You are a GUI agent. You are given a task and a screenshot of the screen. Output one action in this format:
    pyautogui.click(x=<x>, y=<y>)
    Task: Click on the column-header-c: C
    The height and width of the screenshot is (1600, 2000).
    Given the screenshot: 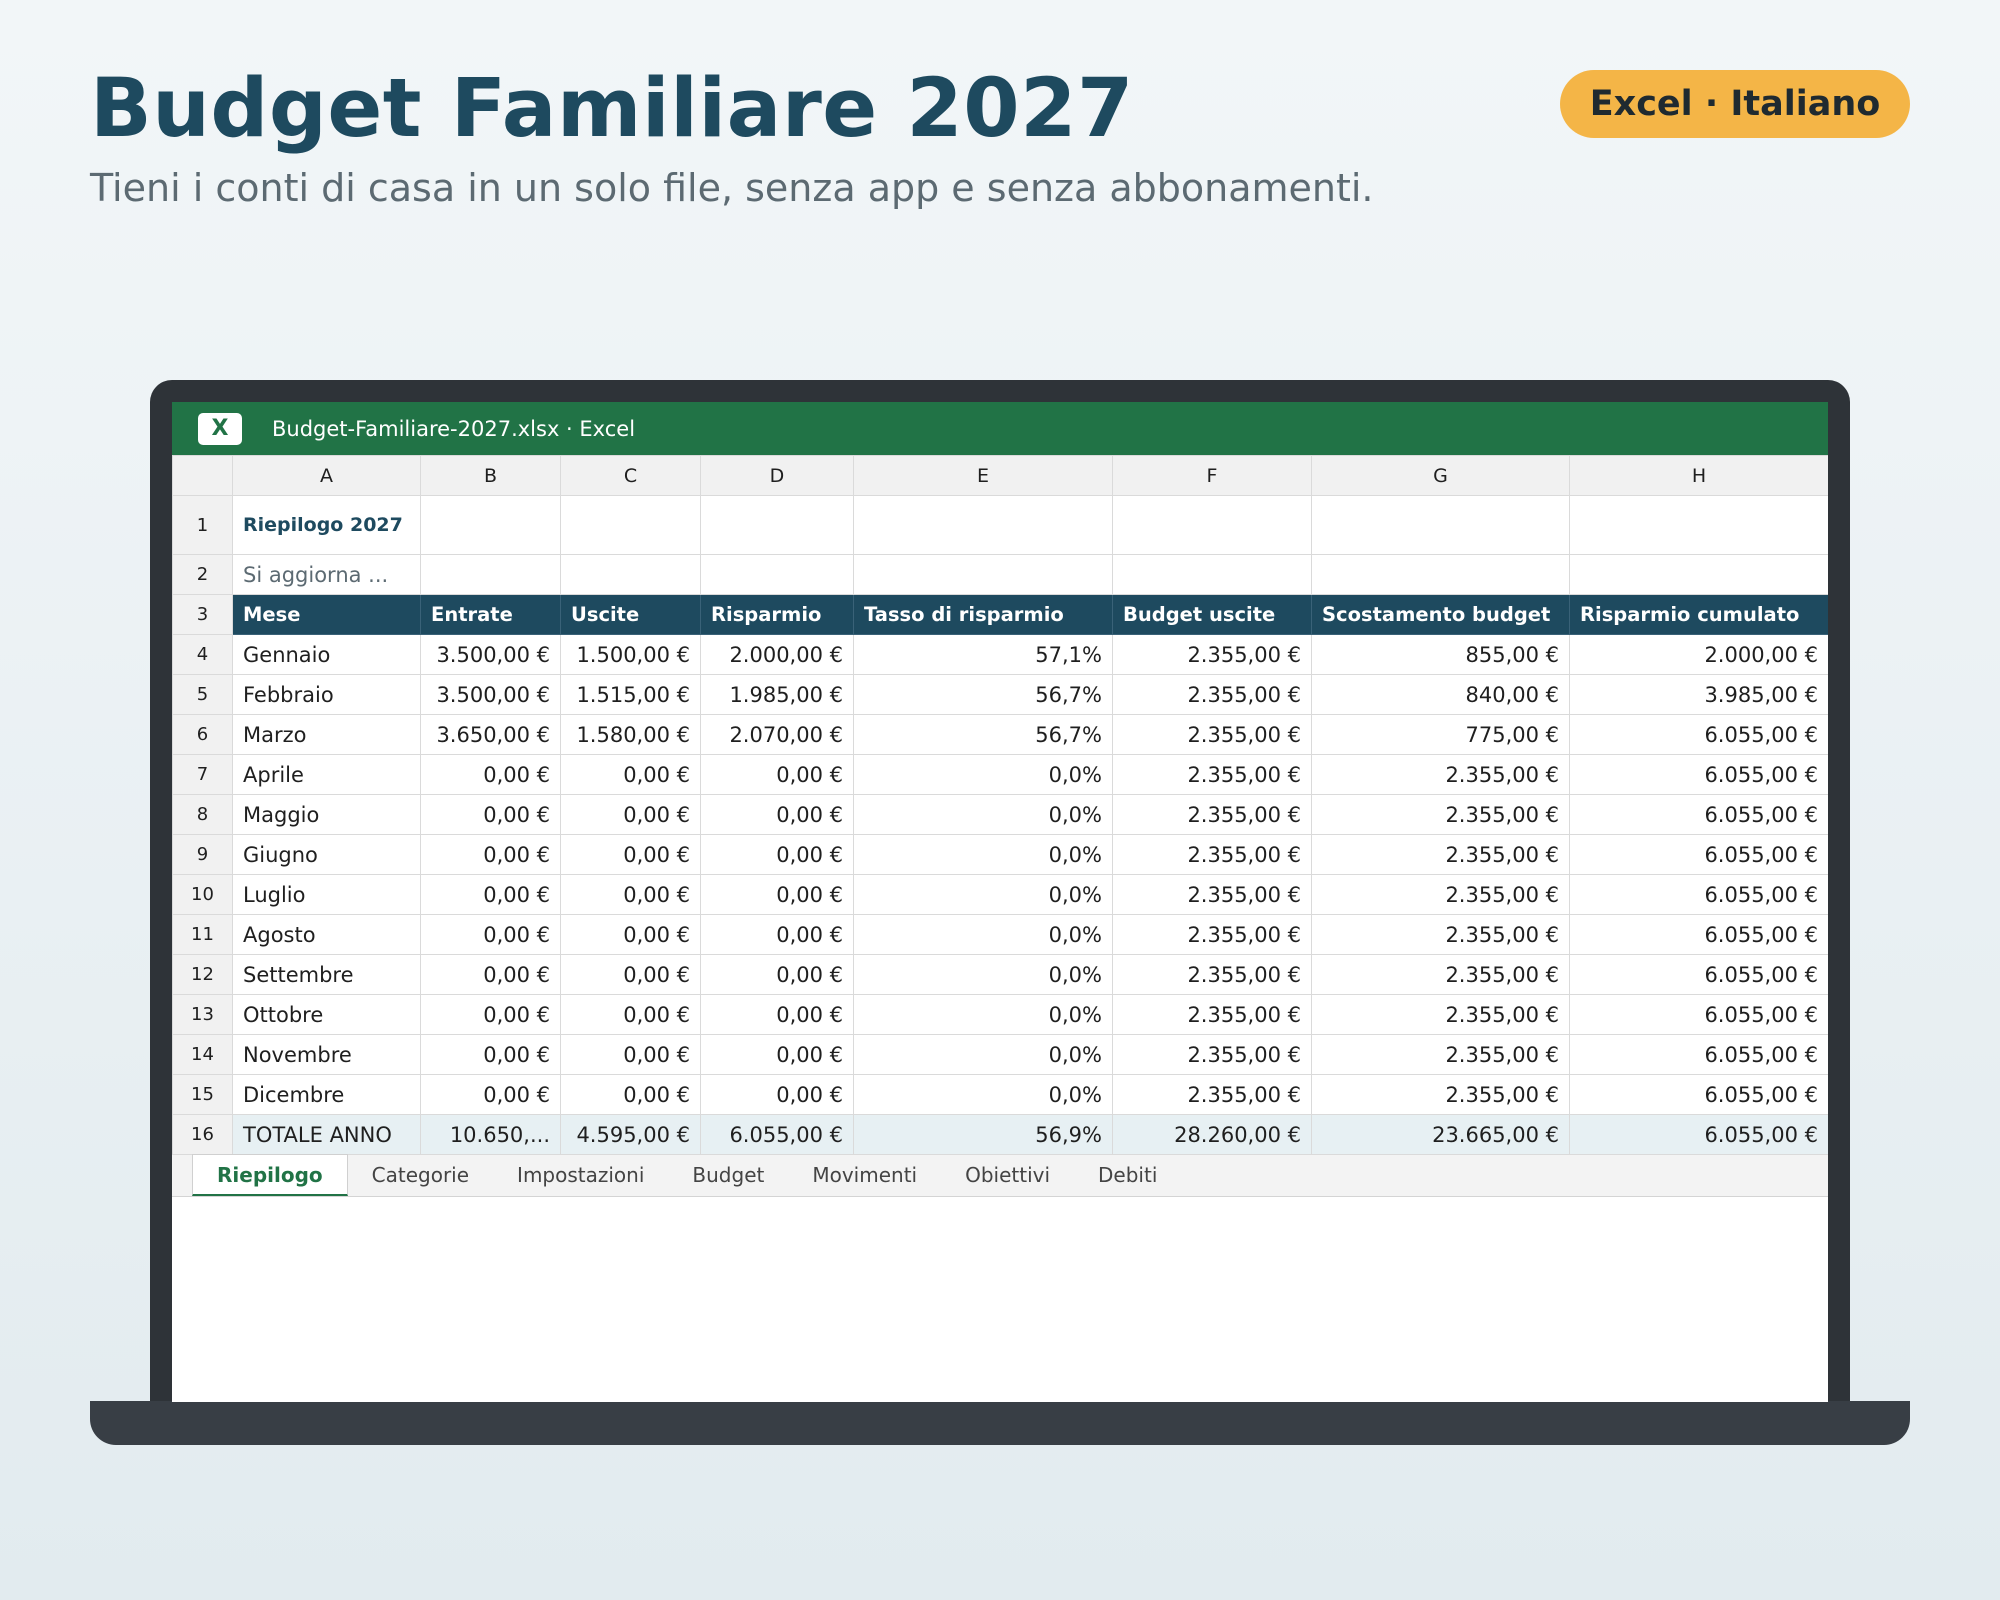 What is the action you would take?
    pyautogui.click(x=630, y=475)
    